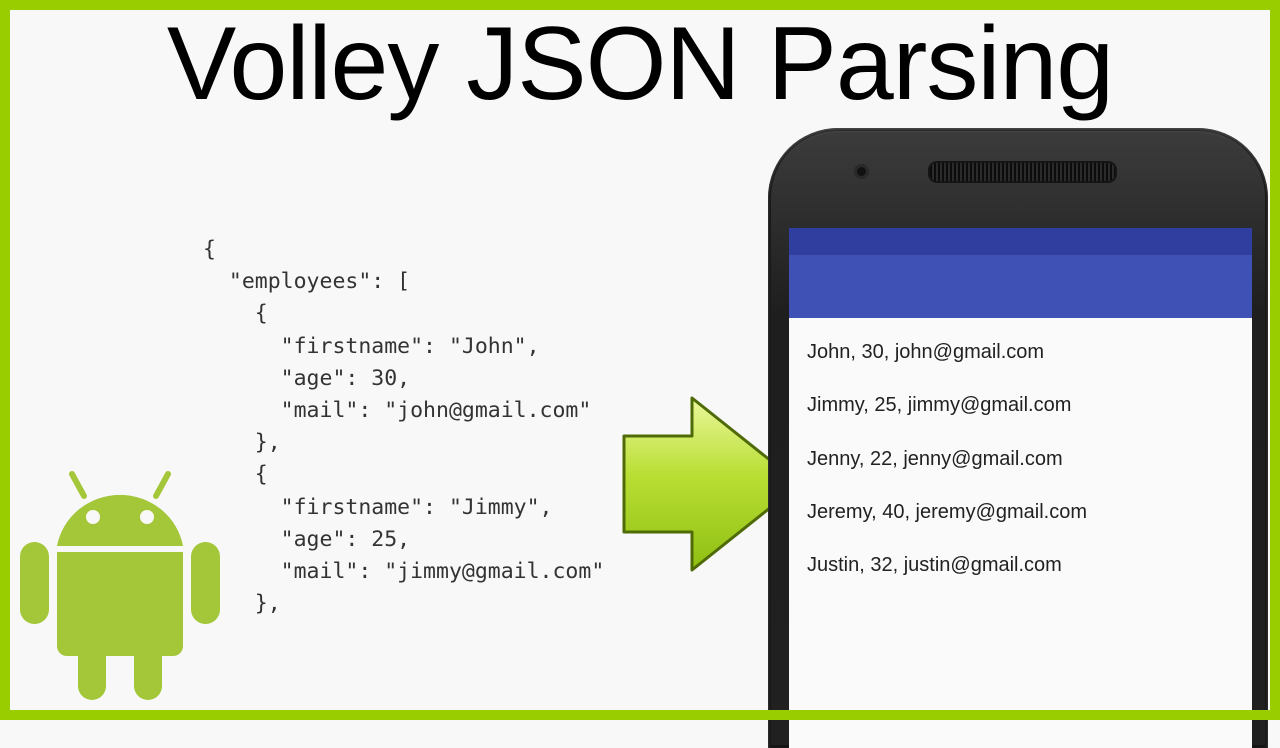 The width and height of the screenshot is (1280, 748). What do you see at coordinates (307, 282) in the screenshot?
I see `code-line: "employees": [` at bounding box center [307, 282].